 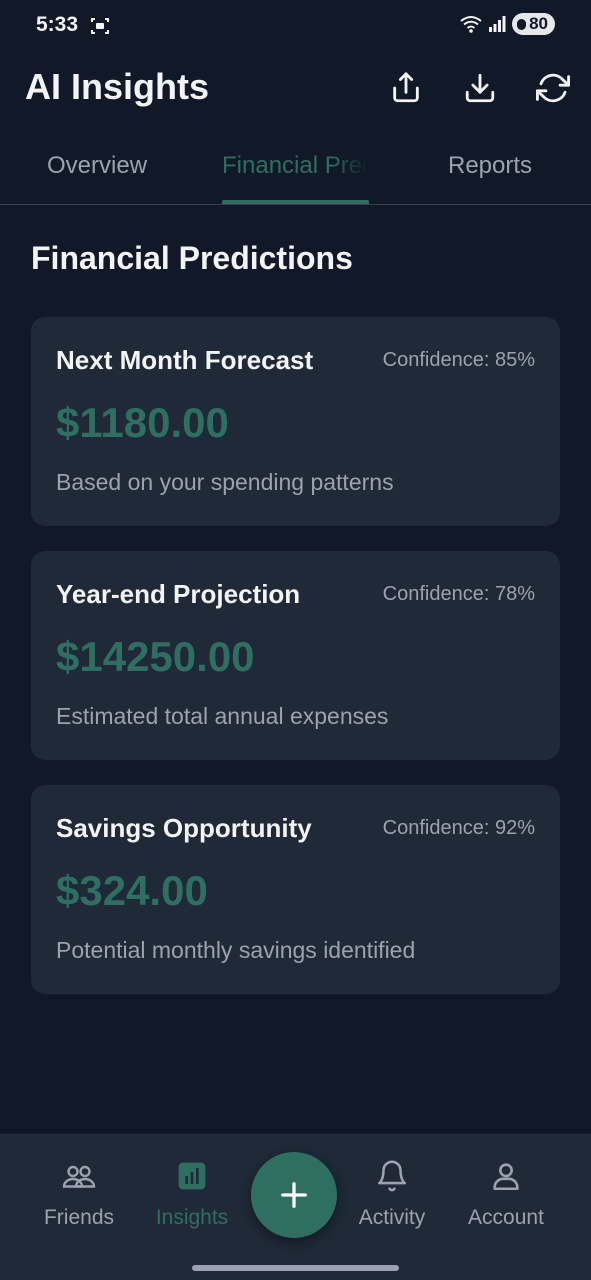 What do you see at coordinates (522, 24) in the screenshot?
I see `battery-saver-icon` at bounding box center [522, 24].